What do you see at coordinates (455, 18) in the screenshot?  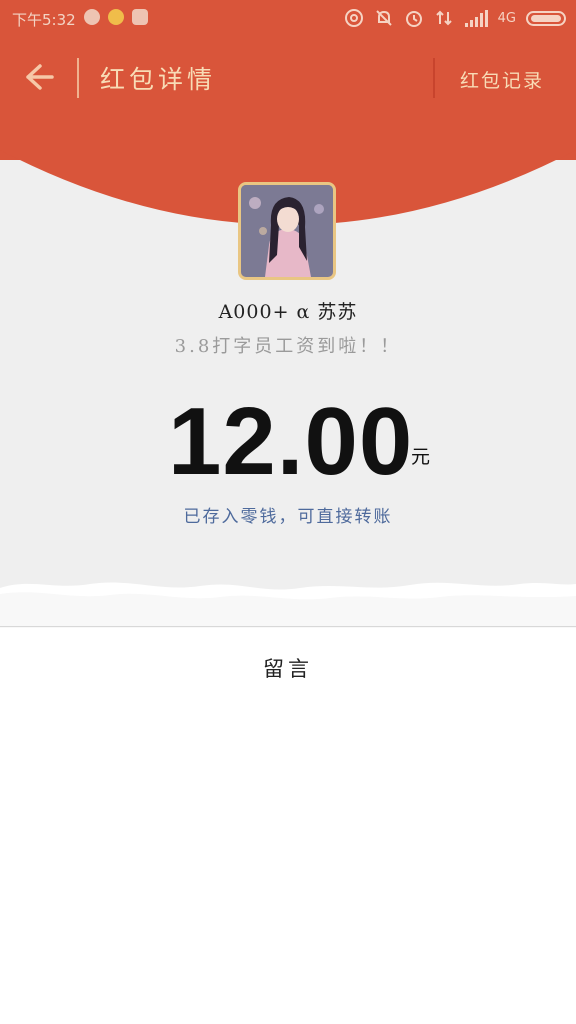 I see `system-icons: 4G` at bounding box center [455, 18].